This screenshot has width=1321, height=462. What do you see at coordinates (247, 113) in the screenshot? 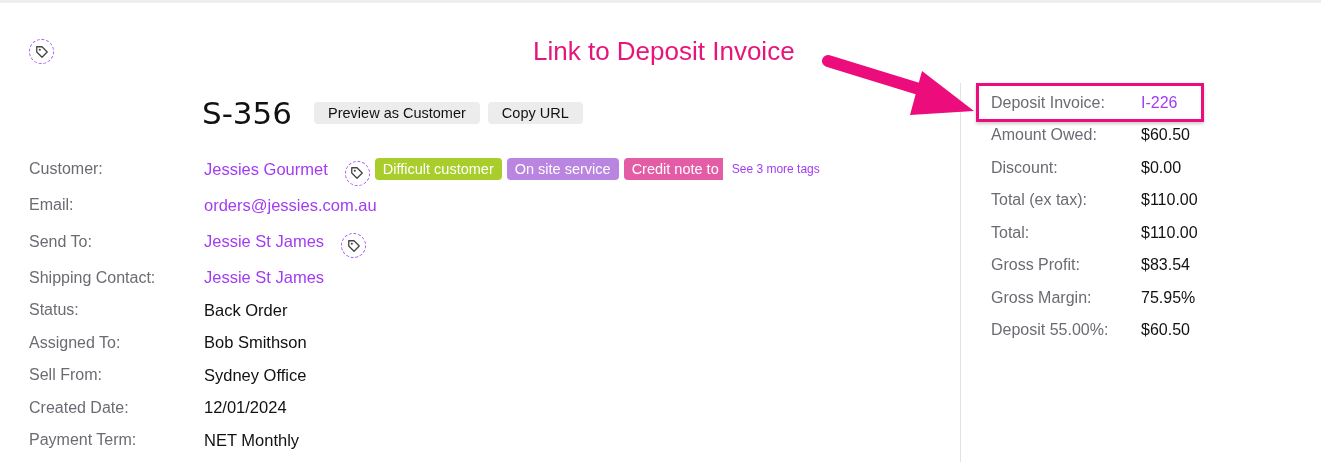
I see `order-number: S-356` at bounding box center [247, 113].